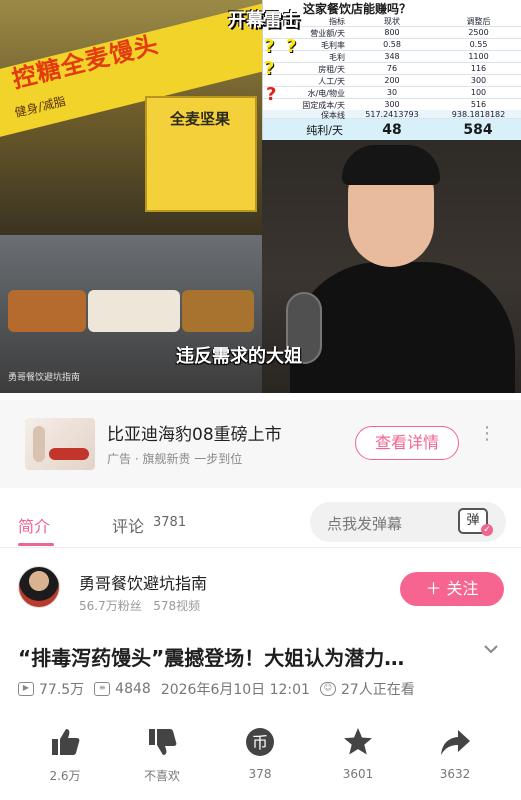 This screenshot has height=800, width=521. I want to click on table-row: 房租/天 76 116, so click(392, 69).